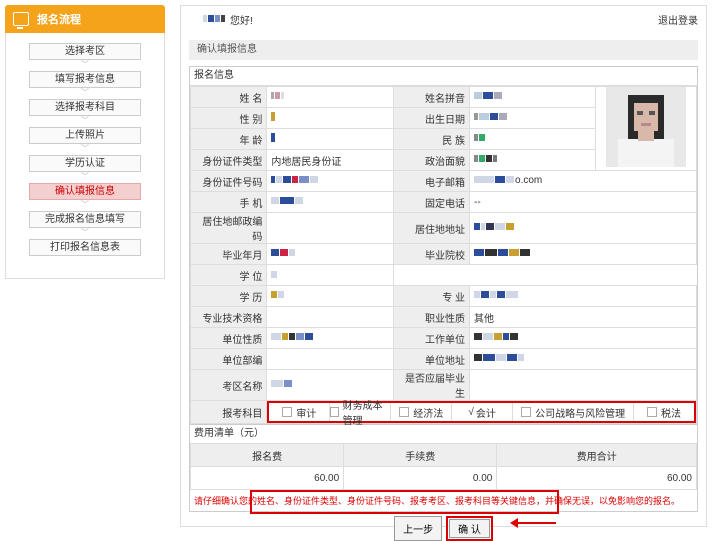 The image size is (727, 541). Describe the element at coordinates (443, 433) in the screenshot. I see `fee-title: 费用清单（元）` at that location.